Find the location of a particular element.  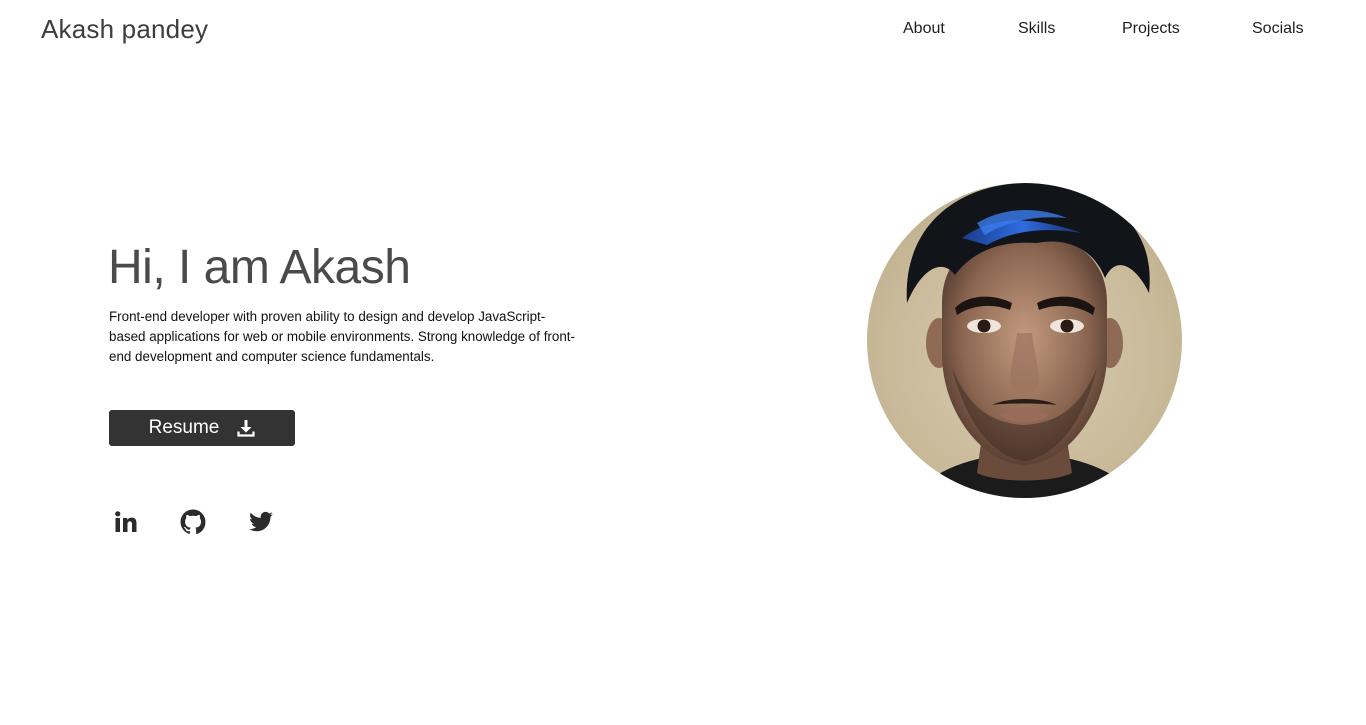

nav-skills: Skills is located at coordinates (1036, 29).